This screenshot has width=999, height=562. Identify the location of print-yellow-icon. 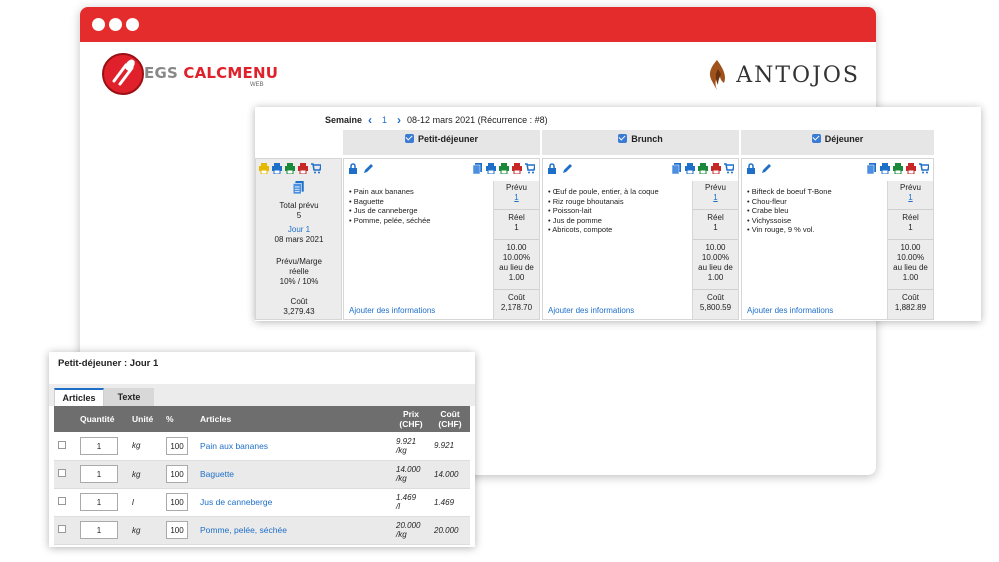
(264, 168).